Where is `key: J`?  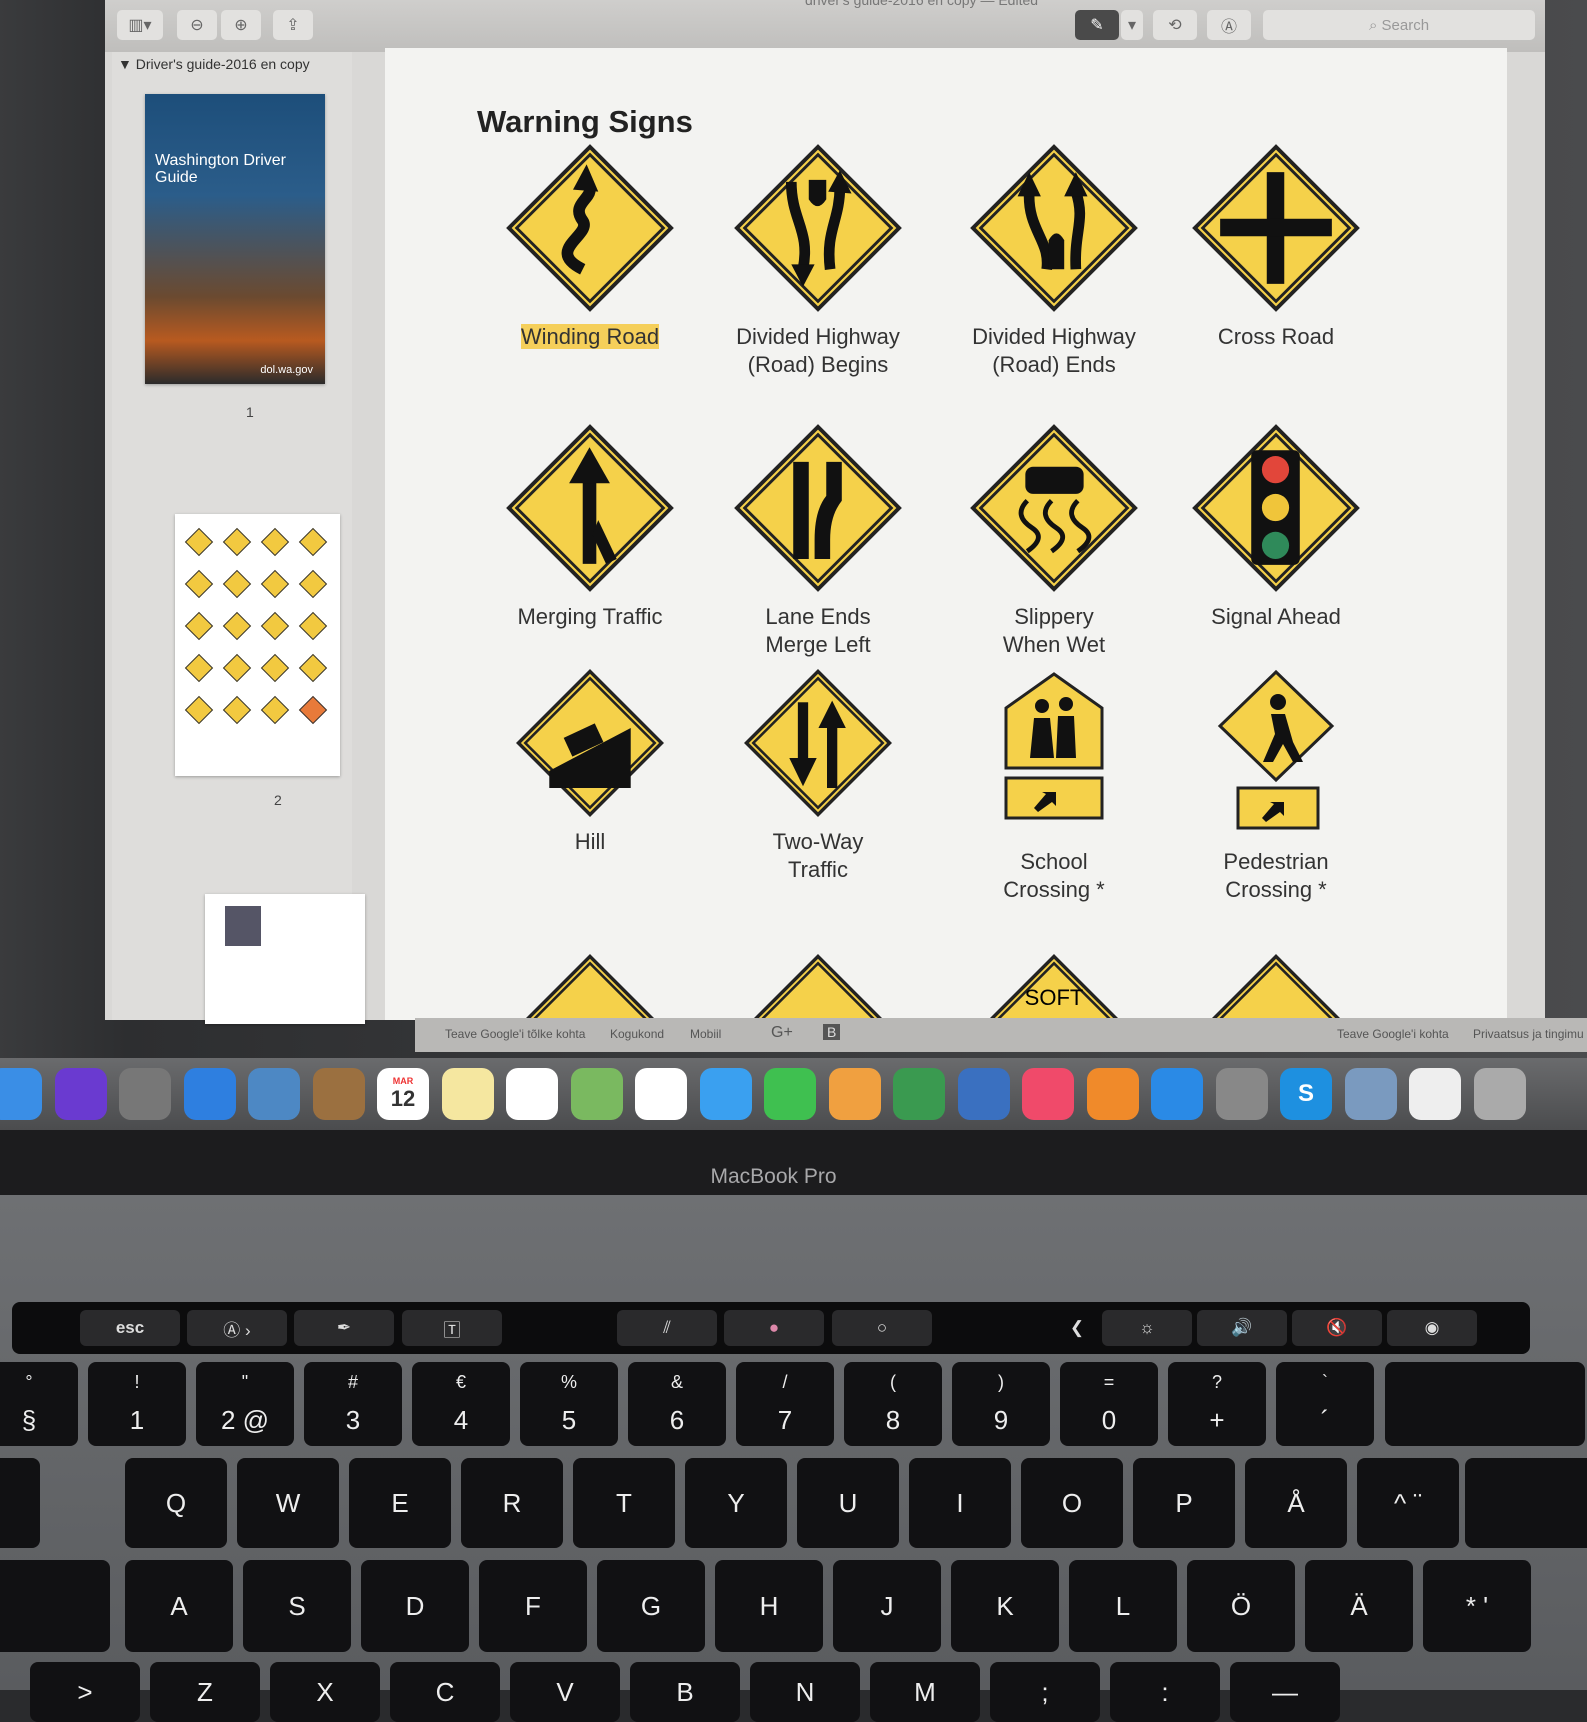 key: J is located at coordinates (887, 1606).